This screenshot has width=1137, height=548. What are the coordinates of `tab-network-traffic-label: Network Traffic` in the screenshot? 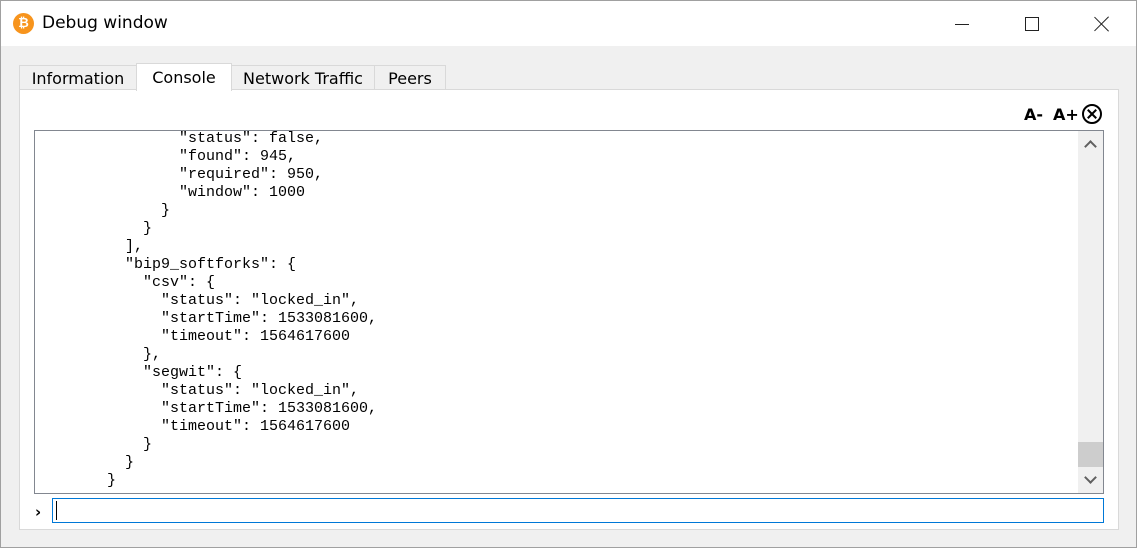 It's located at (303, 78).